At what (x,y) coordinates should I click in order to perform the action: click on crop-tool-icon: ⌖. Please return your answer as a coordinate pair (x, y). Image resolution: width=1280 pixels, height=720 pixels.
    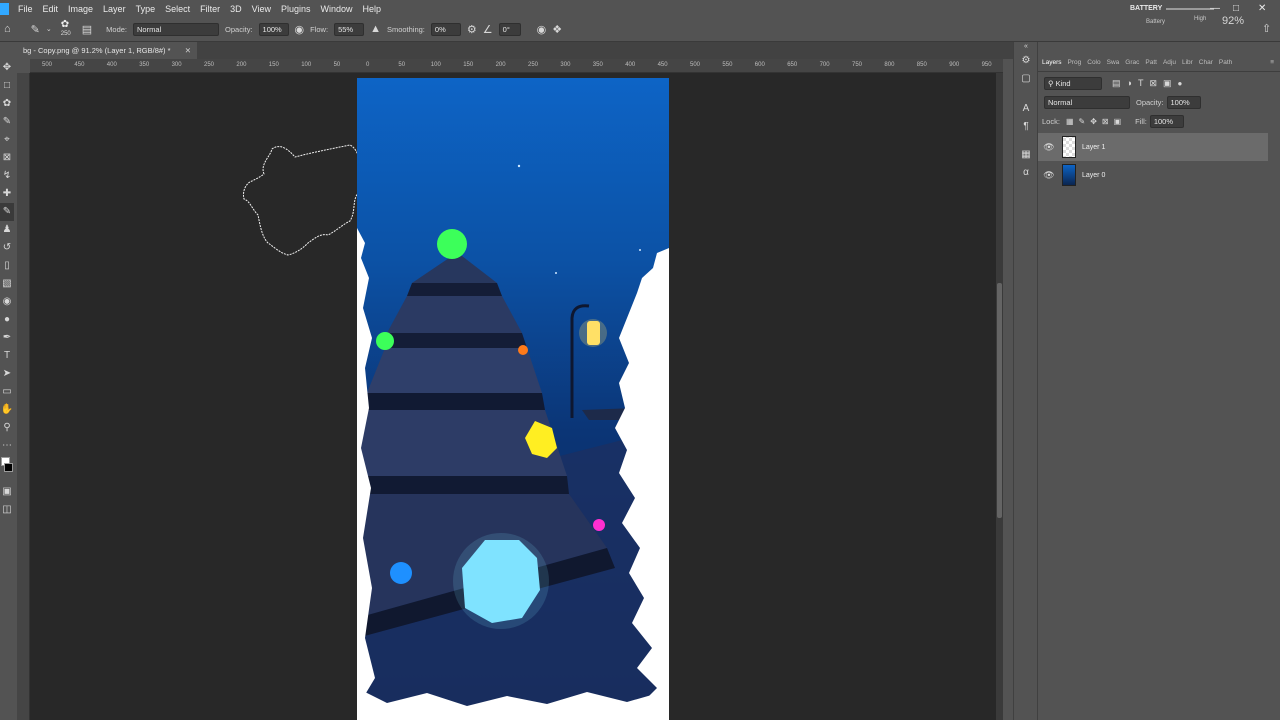
    Looking at the image, I should click on (7, 140).